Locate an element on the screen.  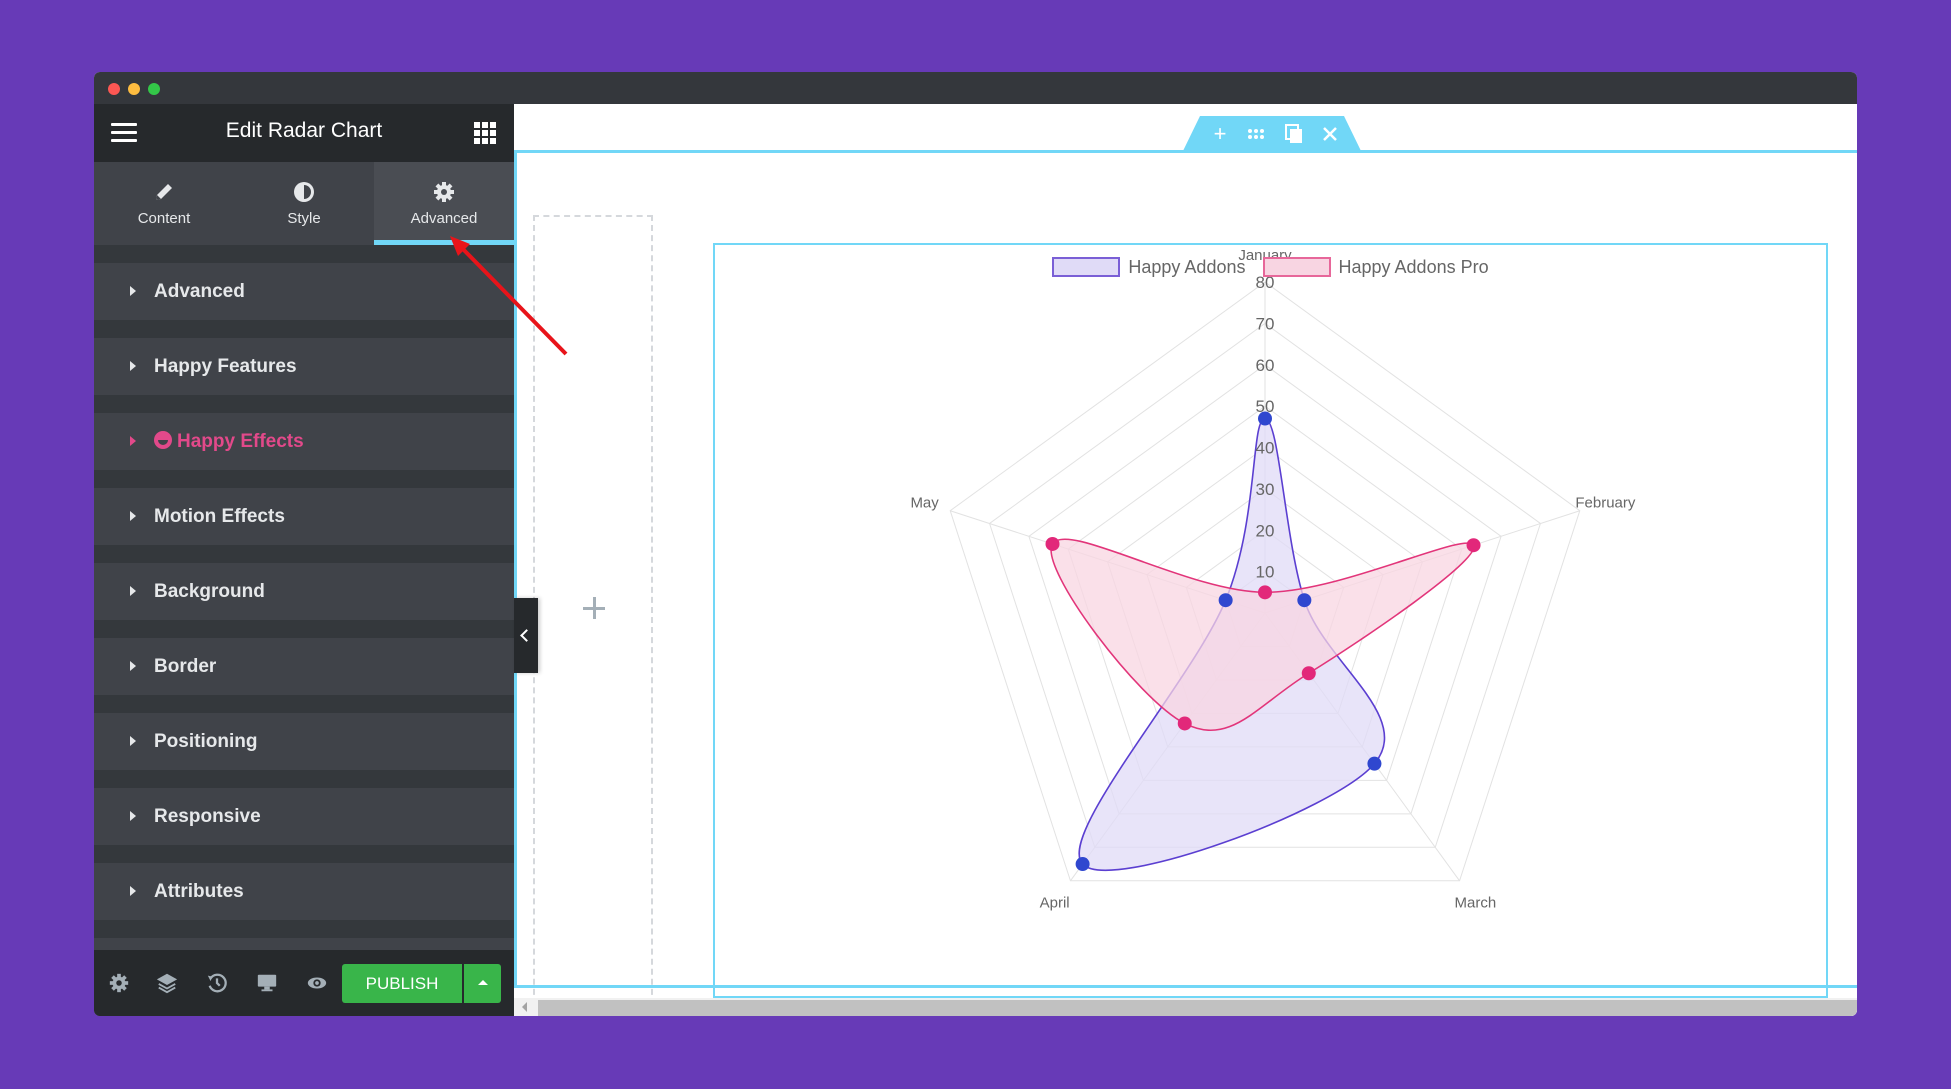
section-label-wrap: Happy Effects is located at coordinates (229, 442).